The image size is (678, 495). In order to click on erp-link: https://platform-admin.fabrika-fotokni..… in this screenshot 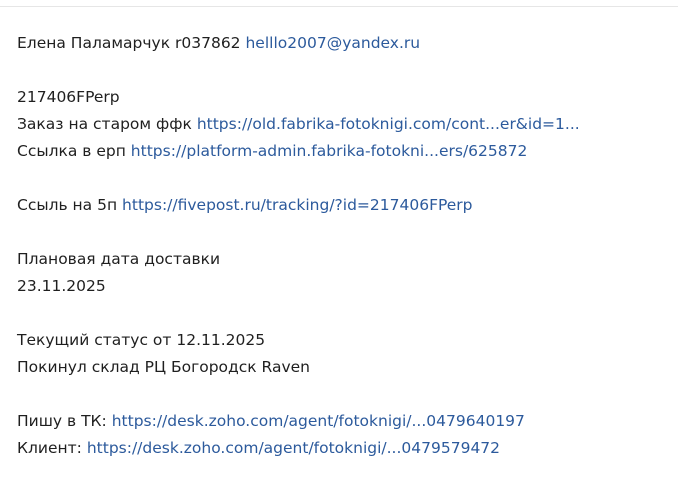, I will do `click(329, 151)`.